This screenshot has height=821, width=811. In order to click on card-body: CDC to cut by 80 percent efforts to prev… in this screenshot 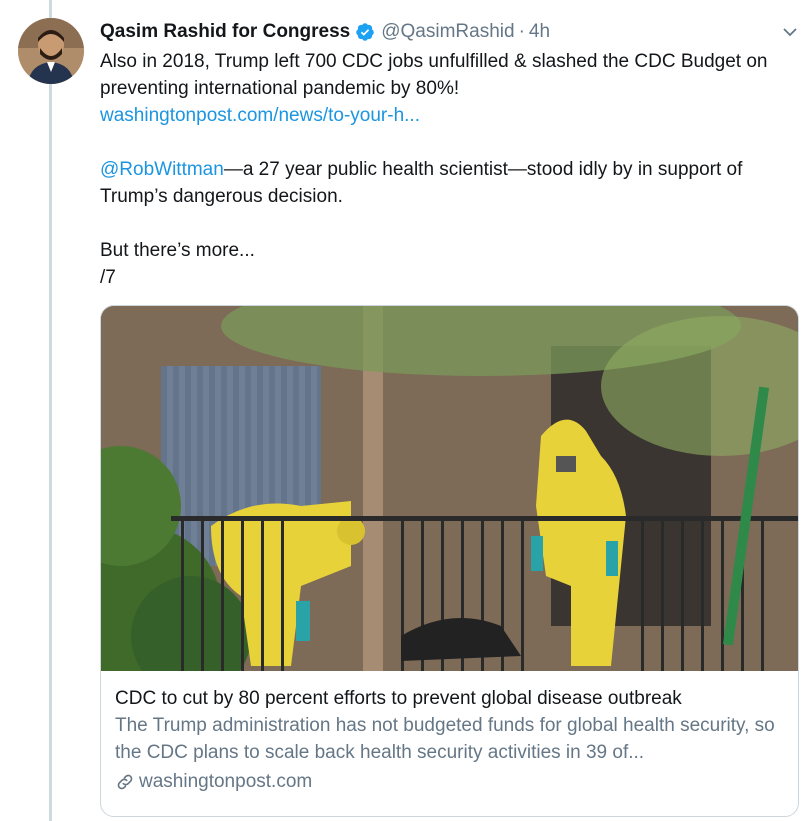, I will do `click(449, 733)`.